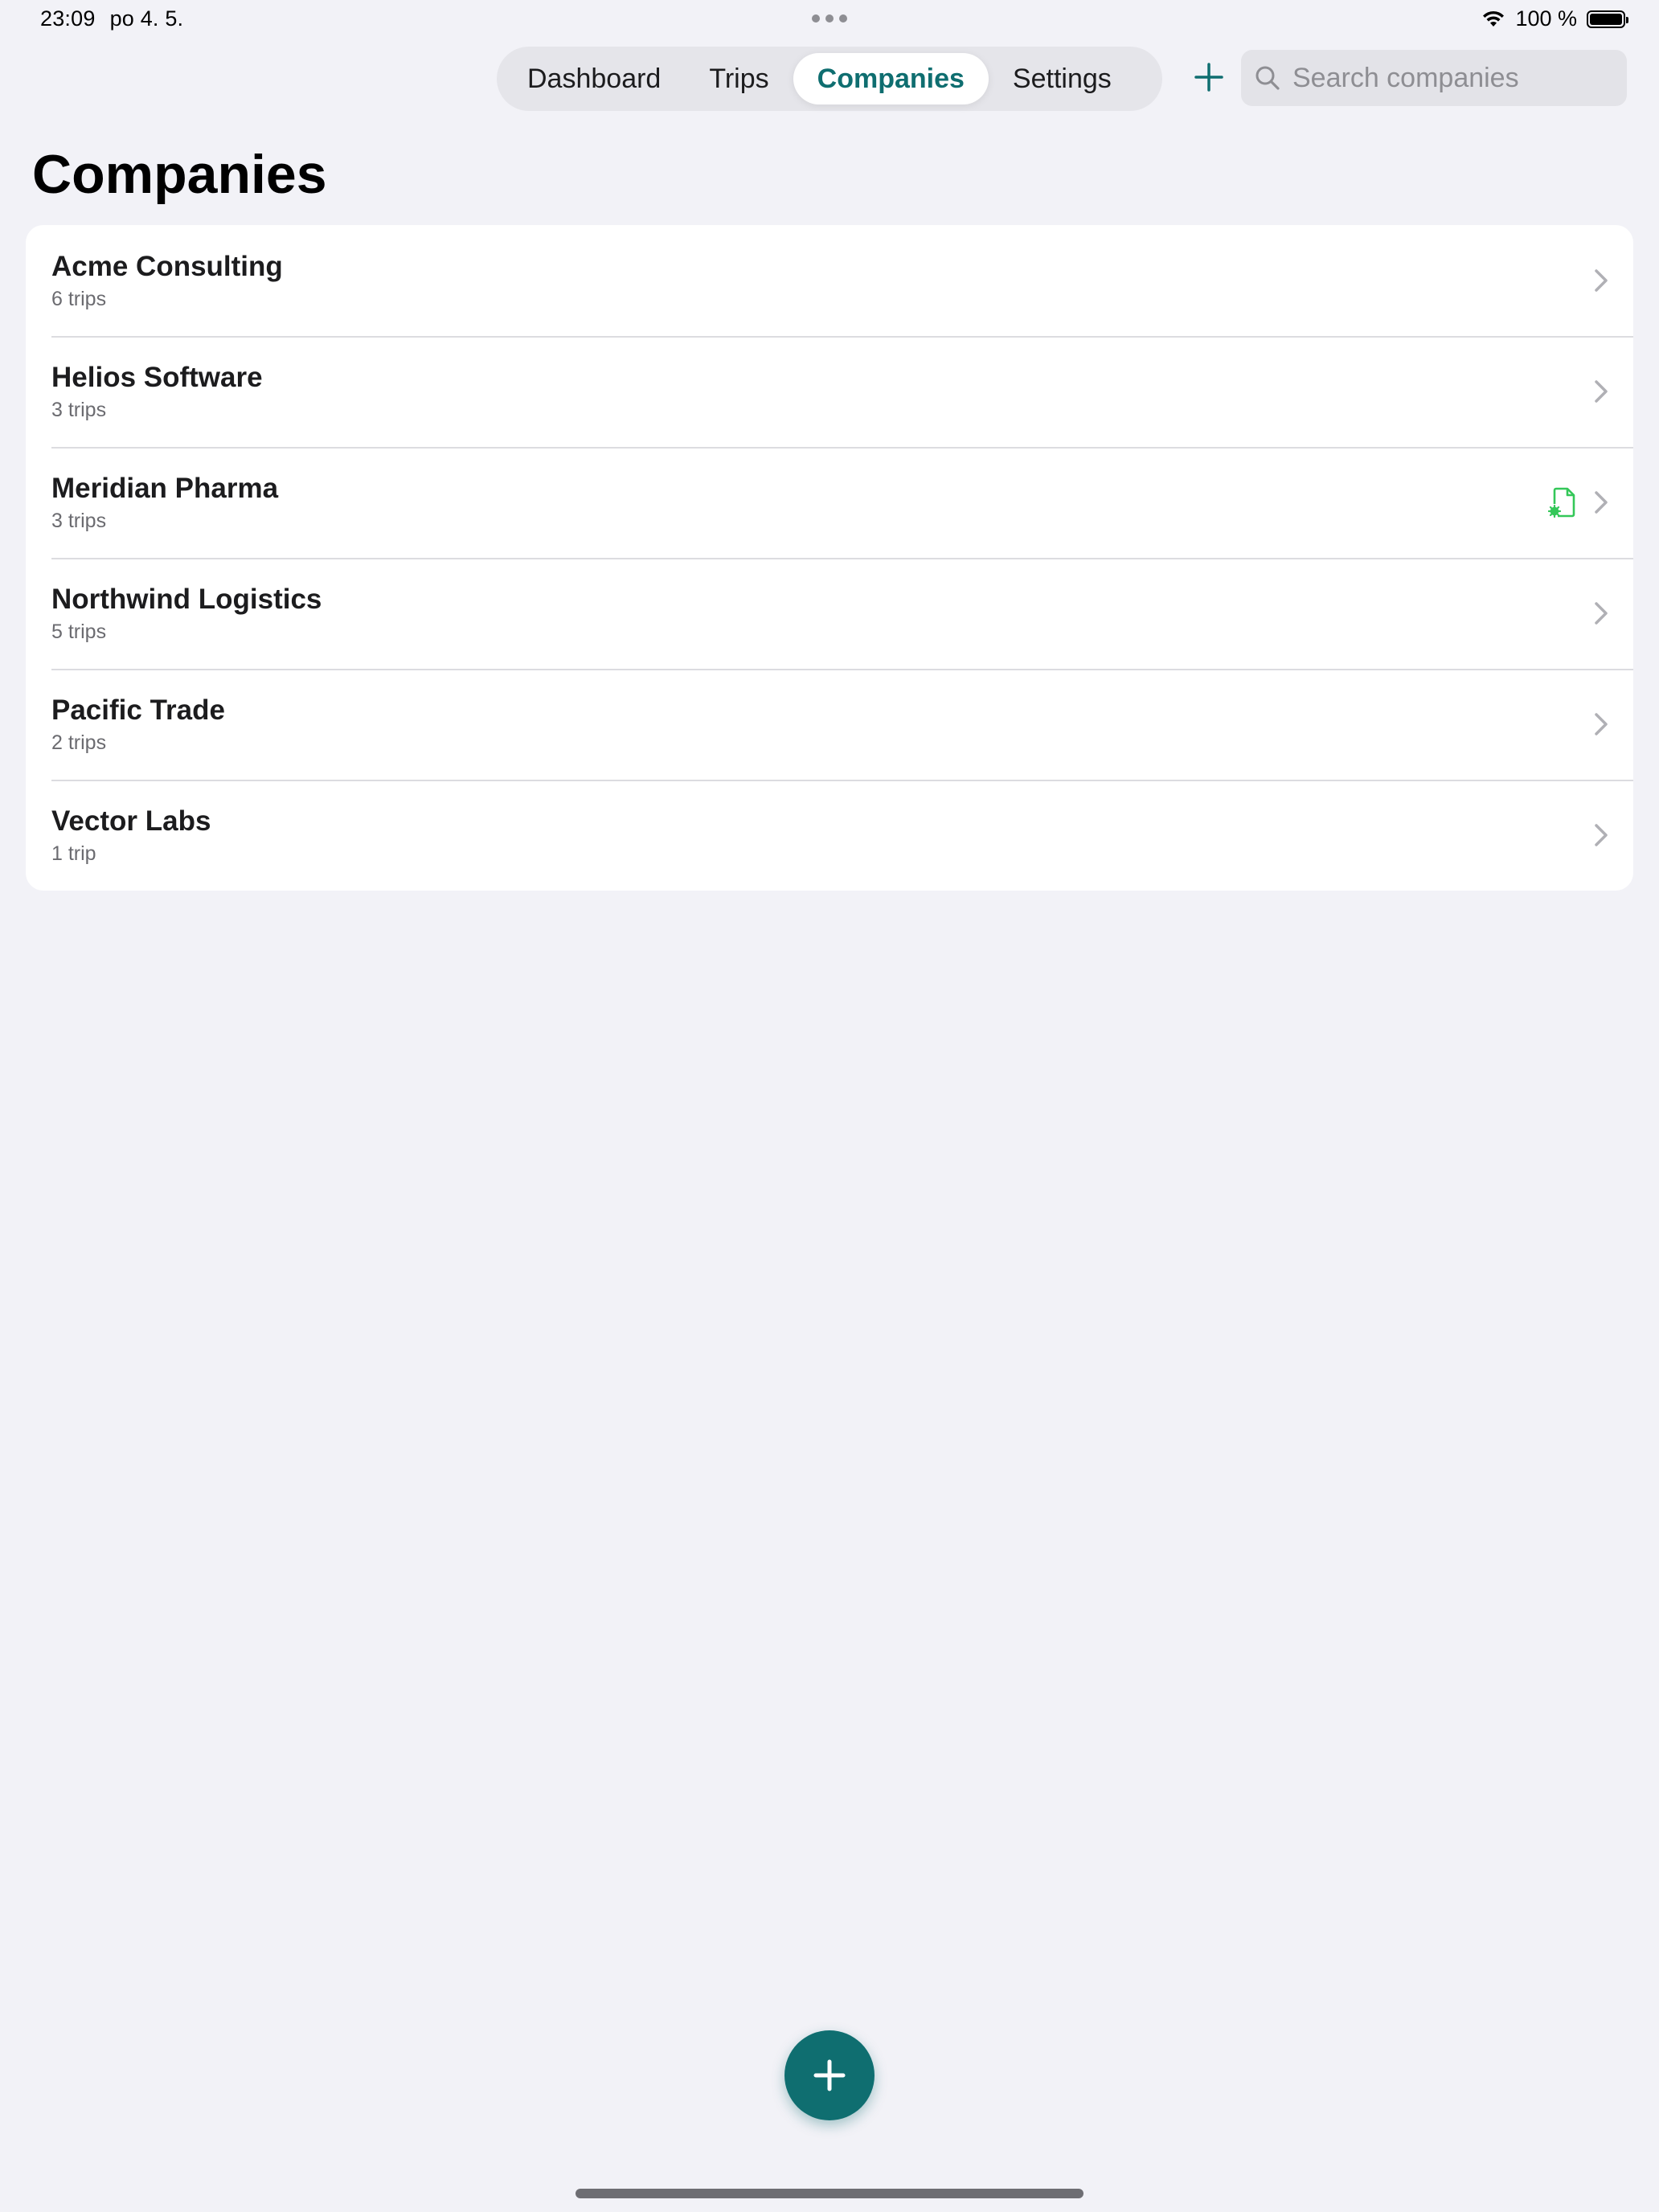 This screenshot has width=1659, height=2212. What do you see at coordinates (68, 18) in the screenshot?
I see `status-time: 23:09` at bounding box center [68, 18].